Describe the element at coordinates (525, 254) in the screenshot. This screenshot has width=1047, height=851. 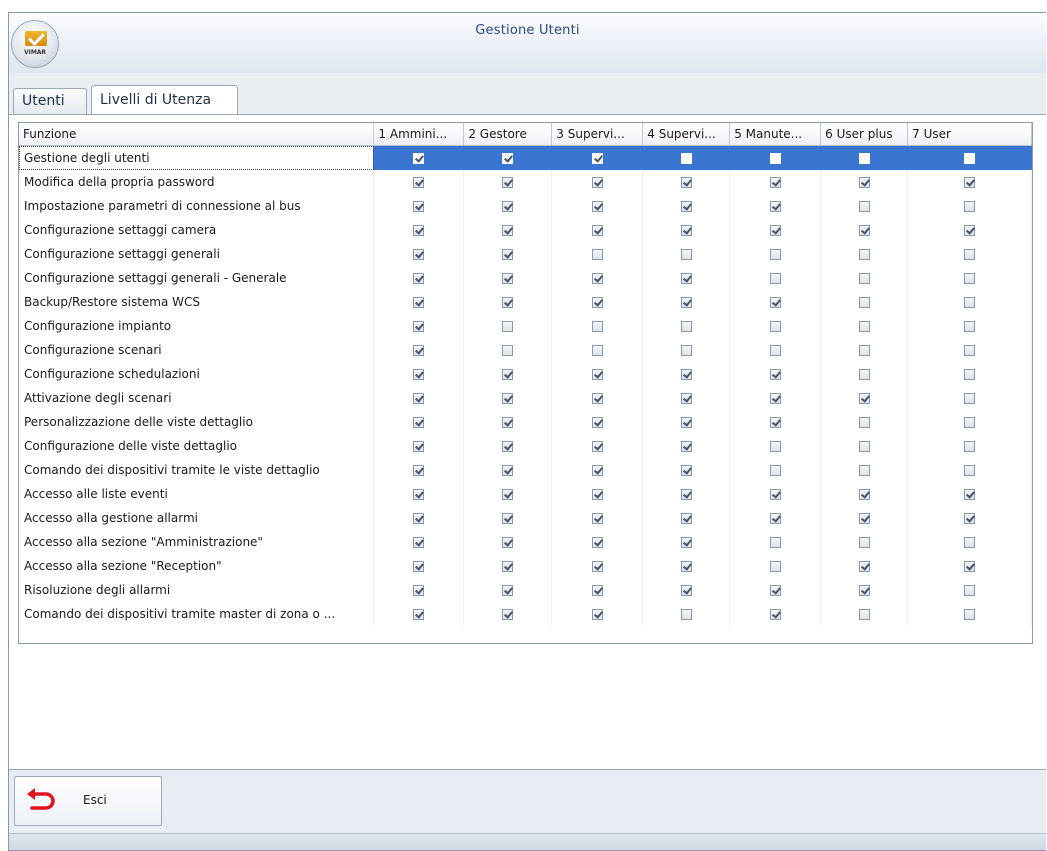
I see `table-row: Configurazione settaggi generali` at that location.